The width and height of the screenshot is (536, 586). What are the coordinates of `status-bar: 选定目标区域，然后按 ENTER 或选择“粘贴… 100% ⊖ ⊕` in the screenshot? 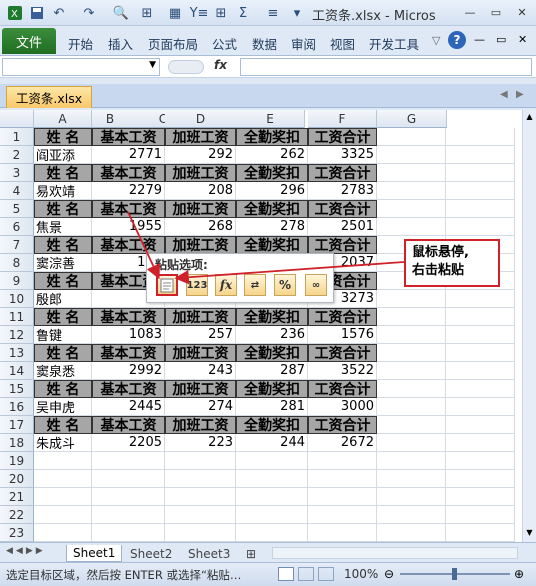 It's located at (268, 574).